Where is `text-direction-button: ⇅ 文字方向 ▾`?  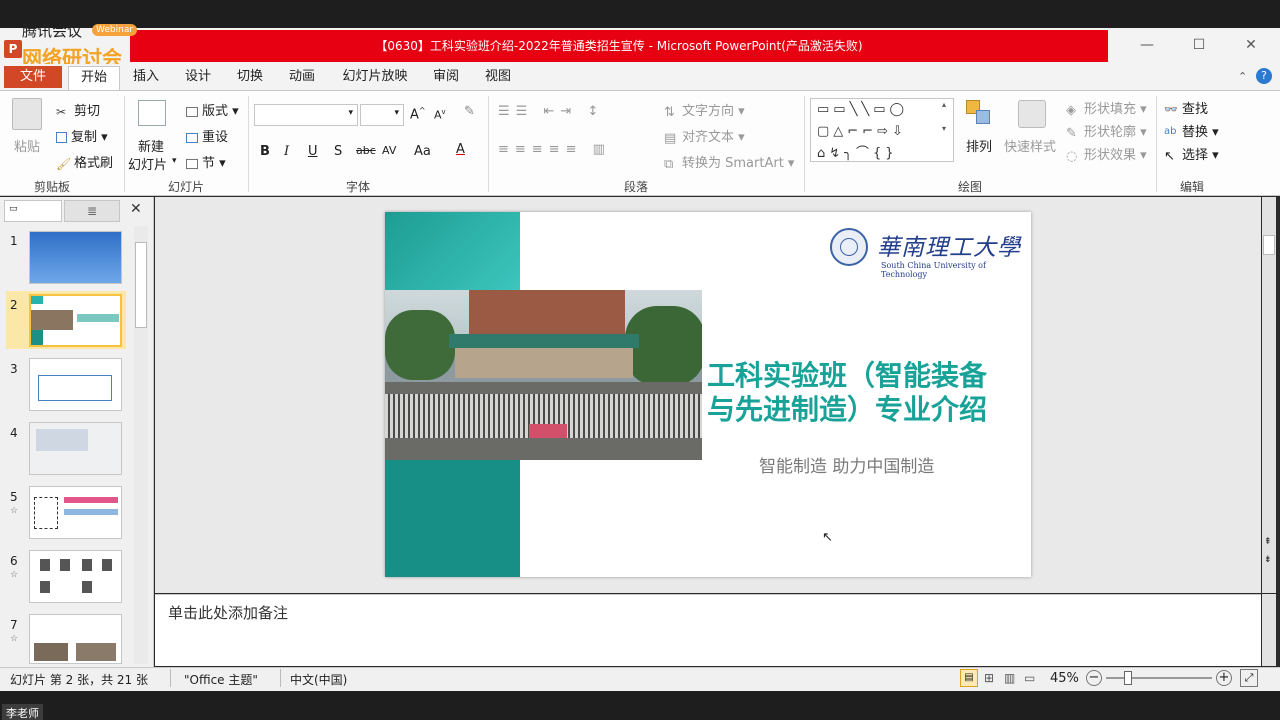 text-direction-button: ⇅ 文字方向 ▾ is located at coordinates (704, 110).